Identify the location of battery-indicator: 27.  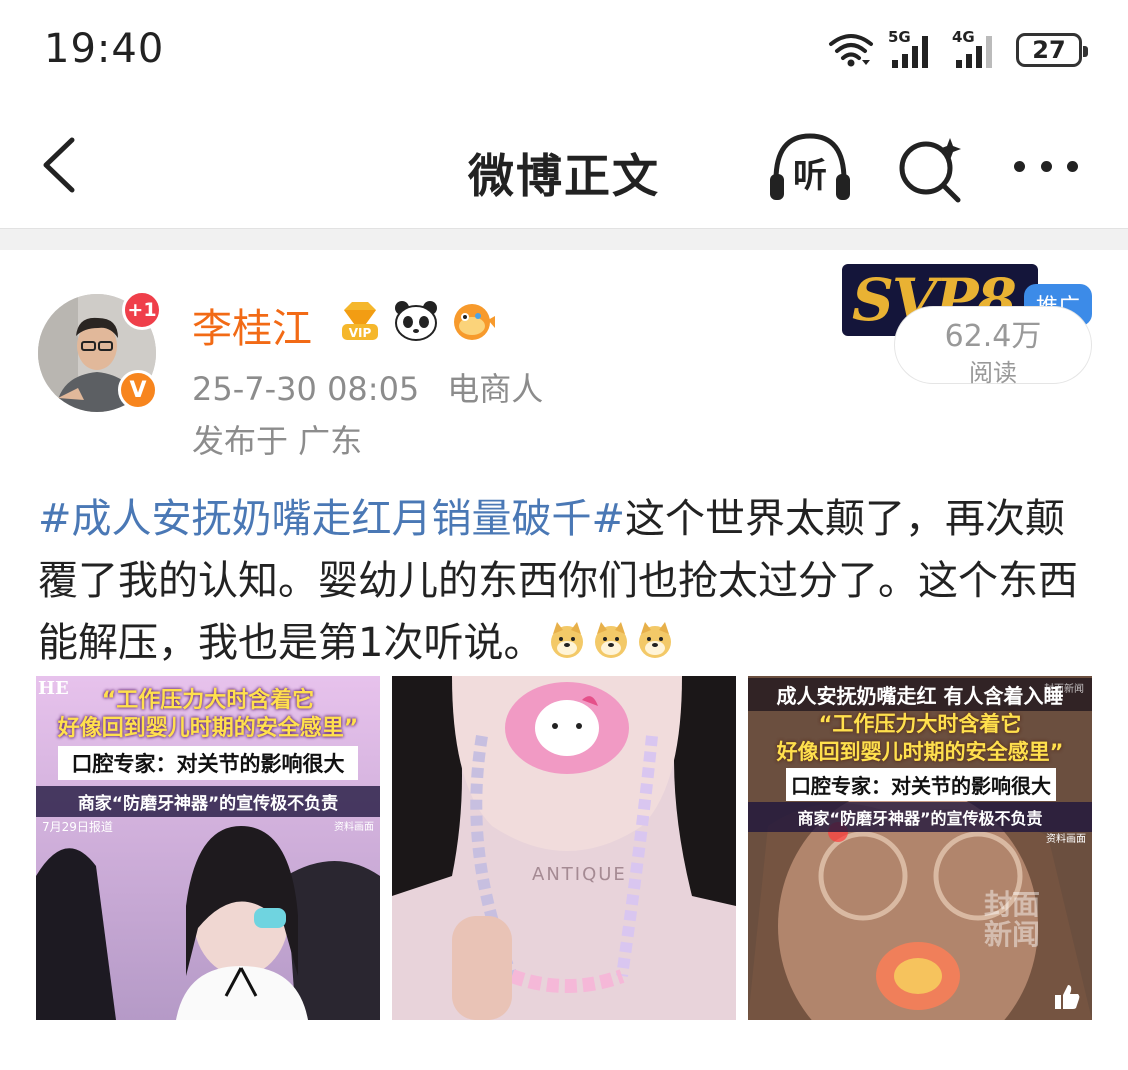
(1052, 50).